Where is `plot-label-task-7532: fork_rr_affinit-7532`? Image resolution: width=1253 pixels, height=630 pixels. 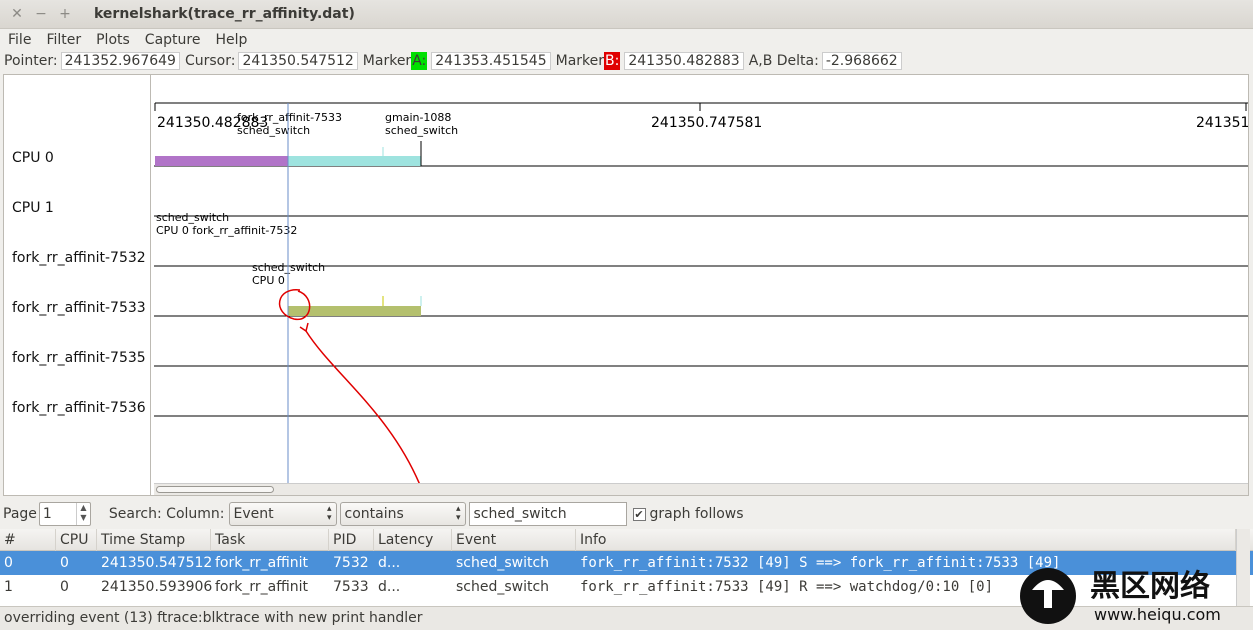 plot-label-task-7532: fork_rr_affinit-7532 is located at coordinates (79, 258).